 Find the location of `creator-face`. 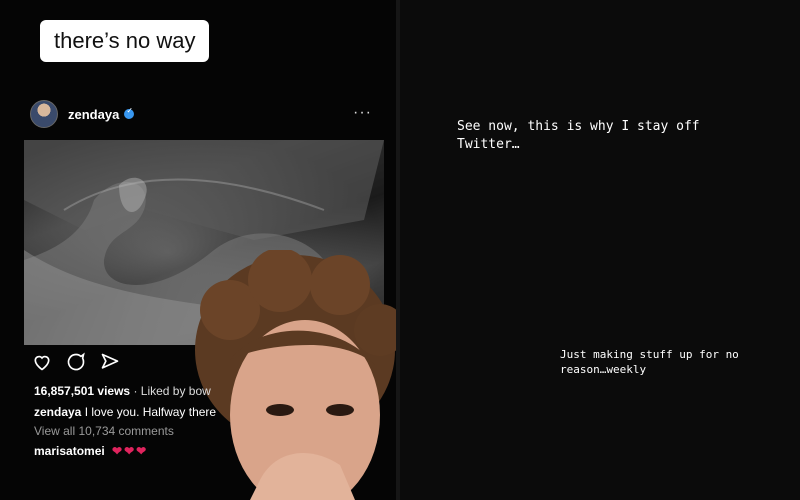

creator-face is located at coordinates (297, 375).